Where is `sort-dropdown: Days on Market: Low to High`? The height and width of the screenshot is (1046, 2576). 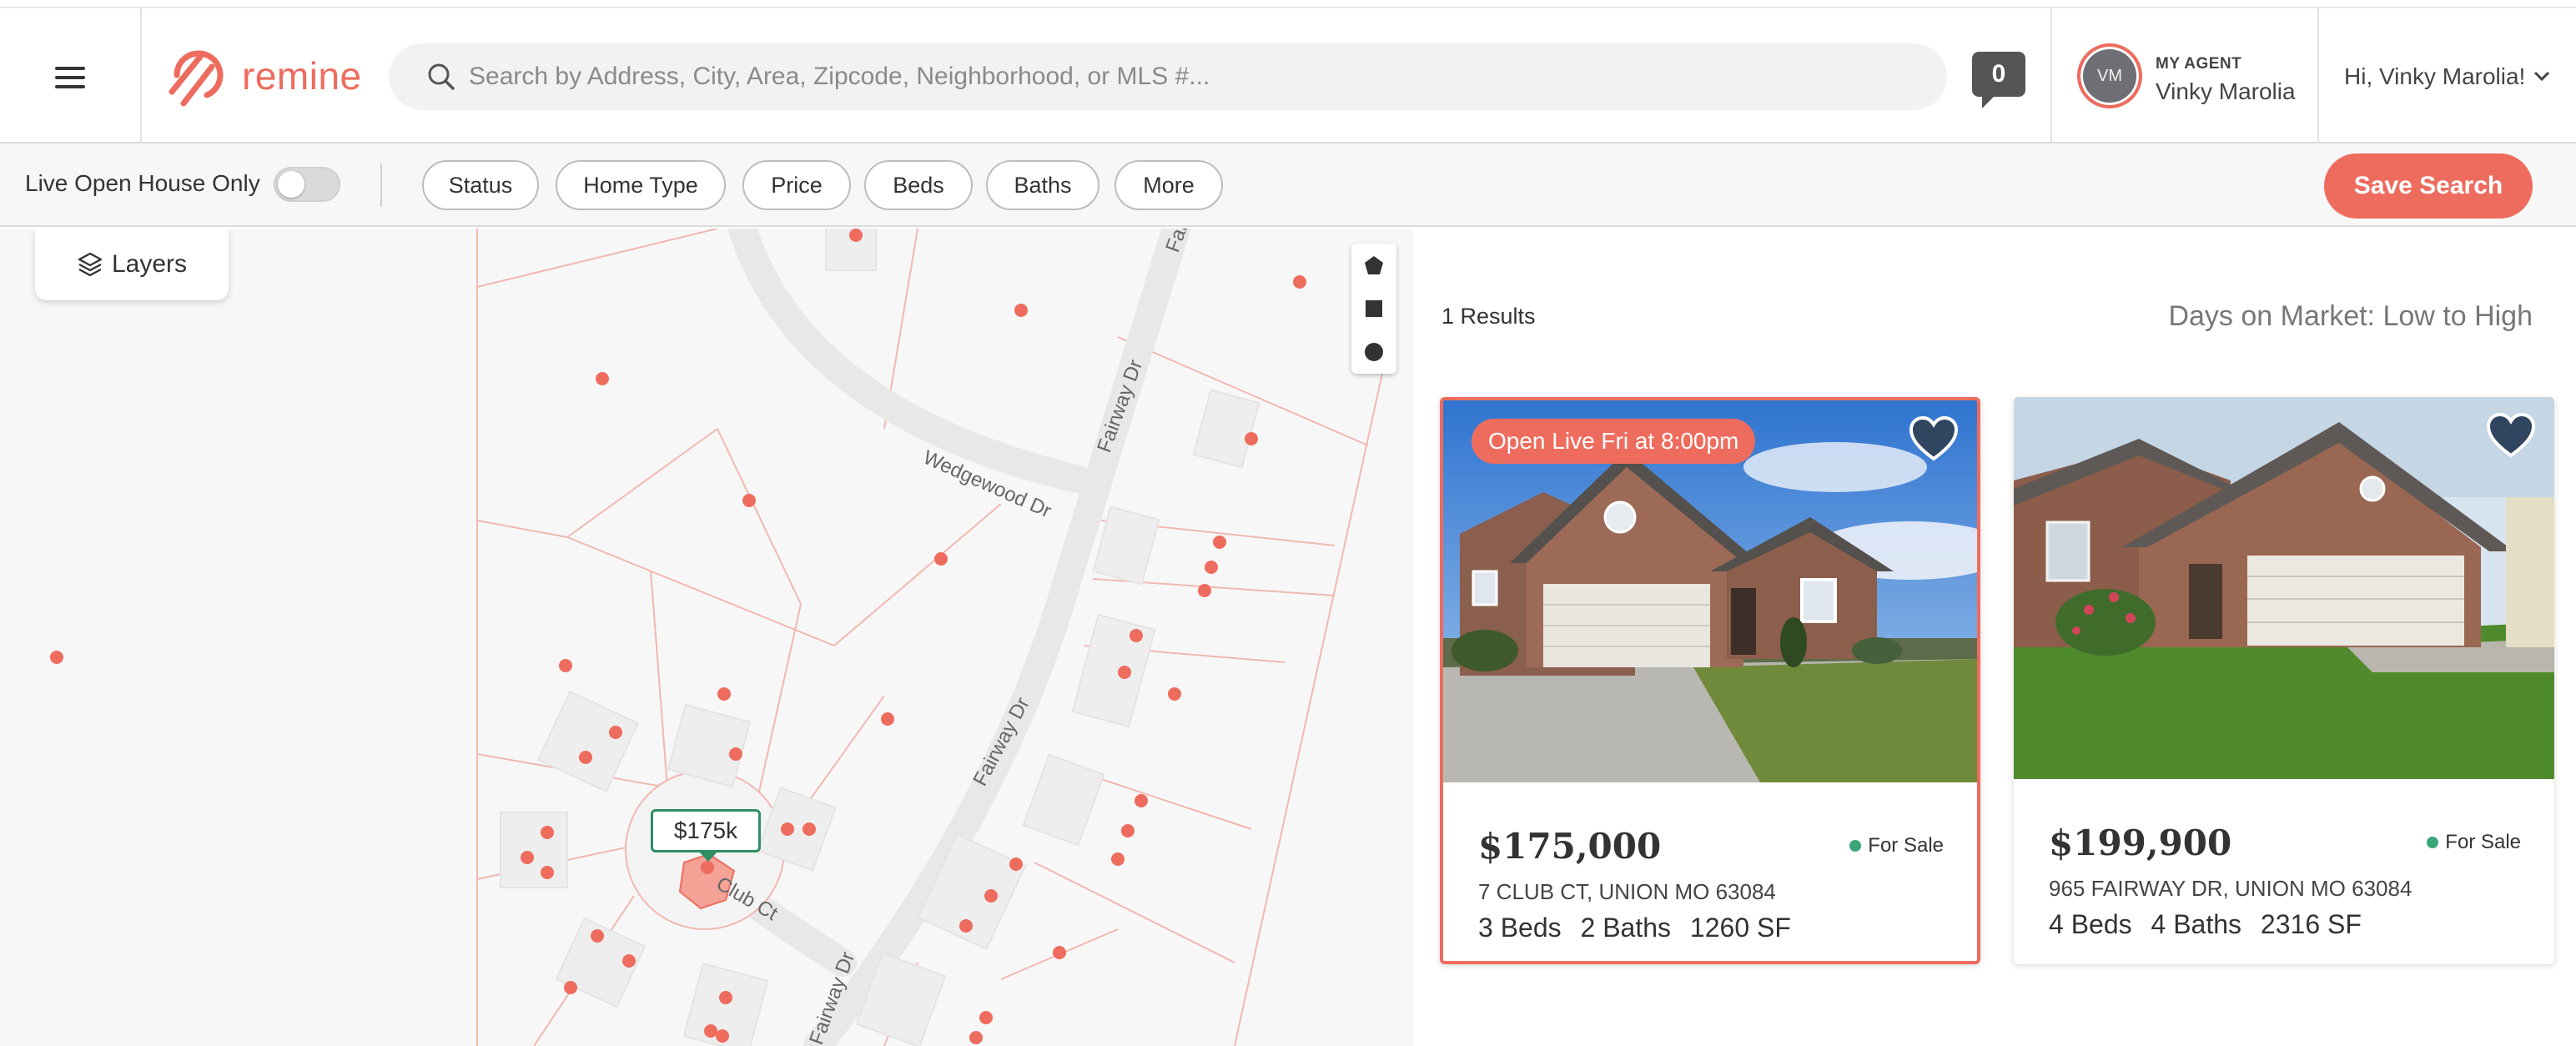 sort-dropdown: Days on Market: Low to High is located at coordinates (2350, 316).